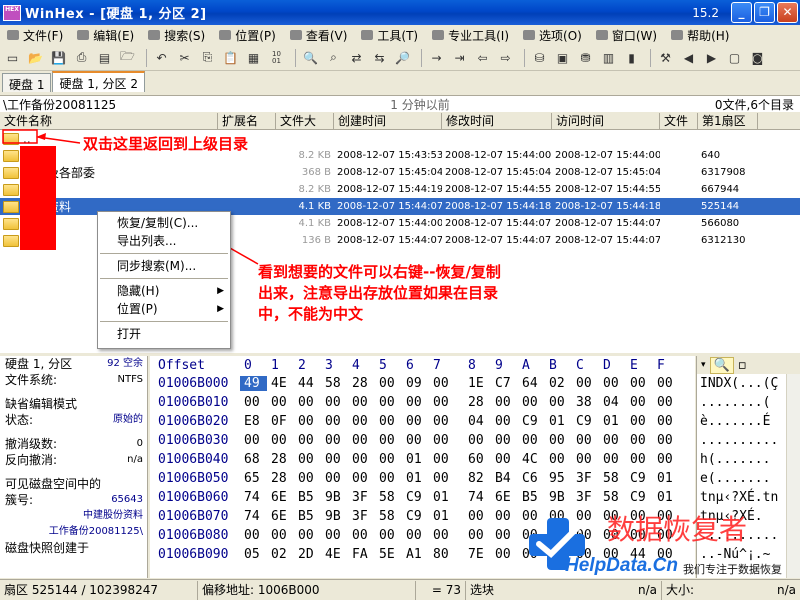 This screenshot has height=600, width=800. What do you see at coordinates (276, 57) in the screenshot?
I see `binary-icon: 10 01` at bounding box center [276, 57].